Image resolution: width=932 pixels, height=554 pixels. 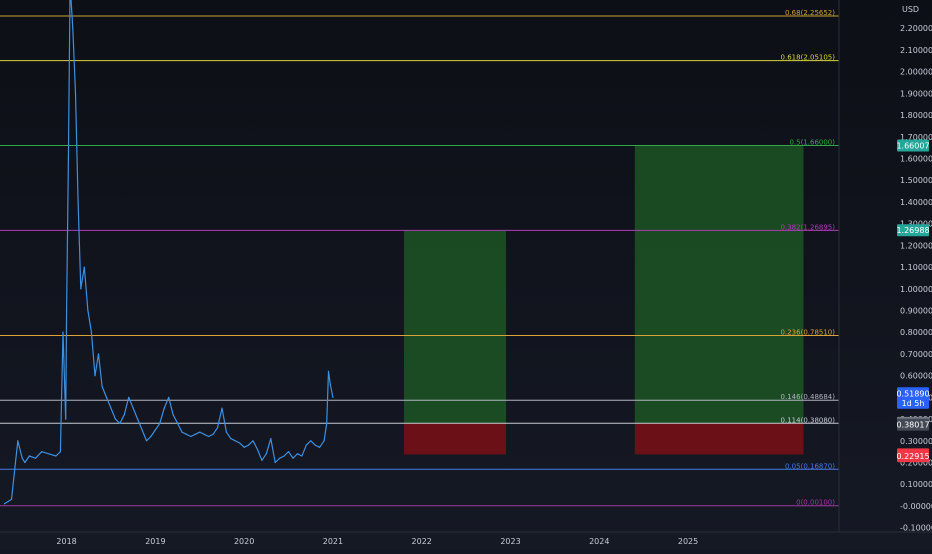 I want to click on currency-label: USD, so click(x=910, y=9).